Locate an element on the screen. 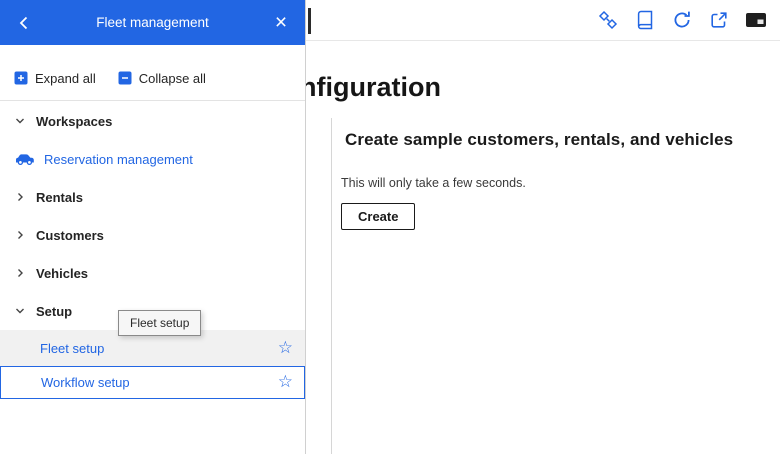 This screenshot has height=454, width=780. panel-tools: Expand all Collapse all is located at coordinates (152, 78).